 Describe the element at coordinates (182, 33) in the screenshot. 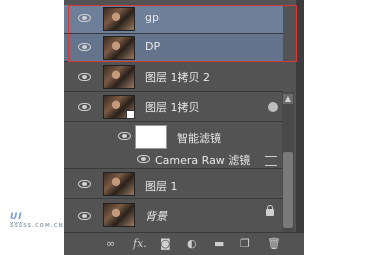

I see `highlight-box` at that location.